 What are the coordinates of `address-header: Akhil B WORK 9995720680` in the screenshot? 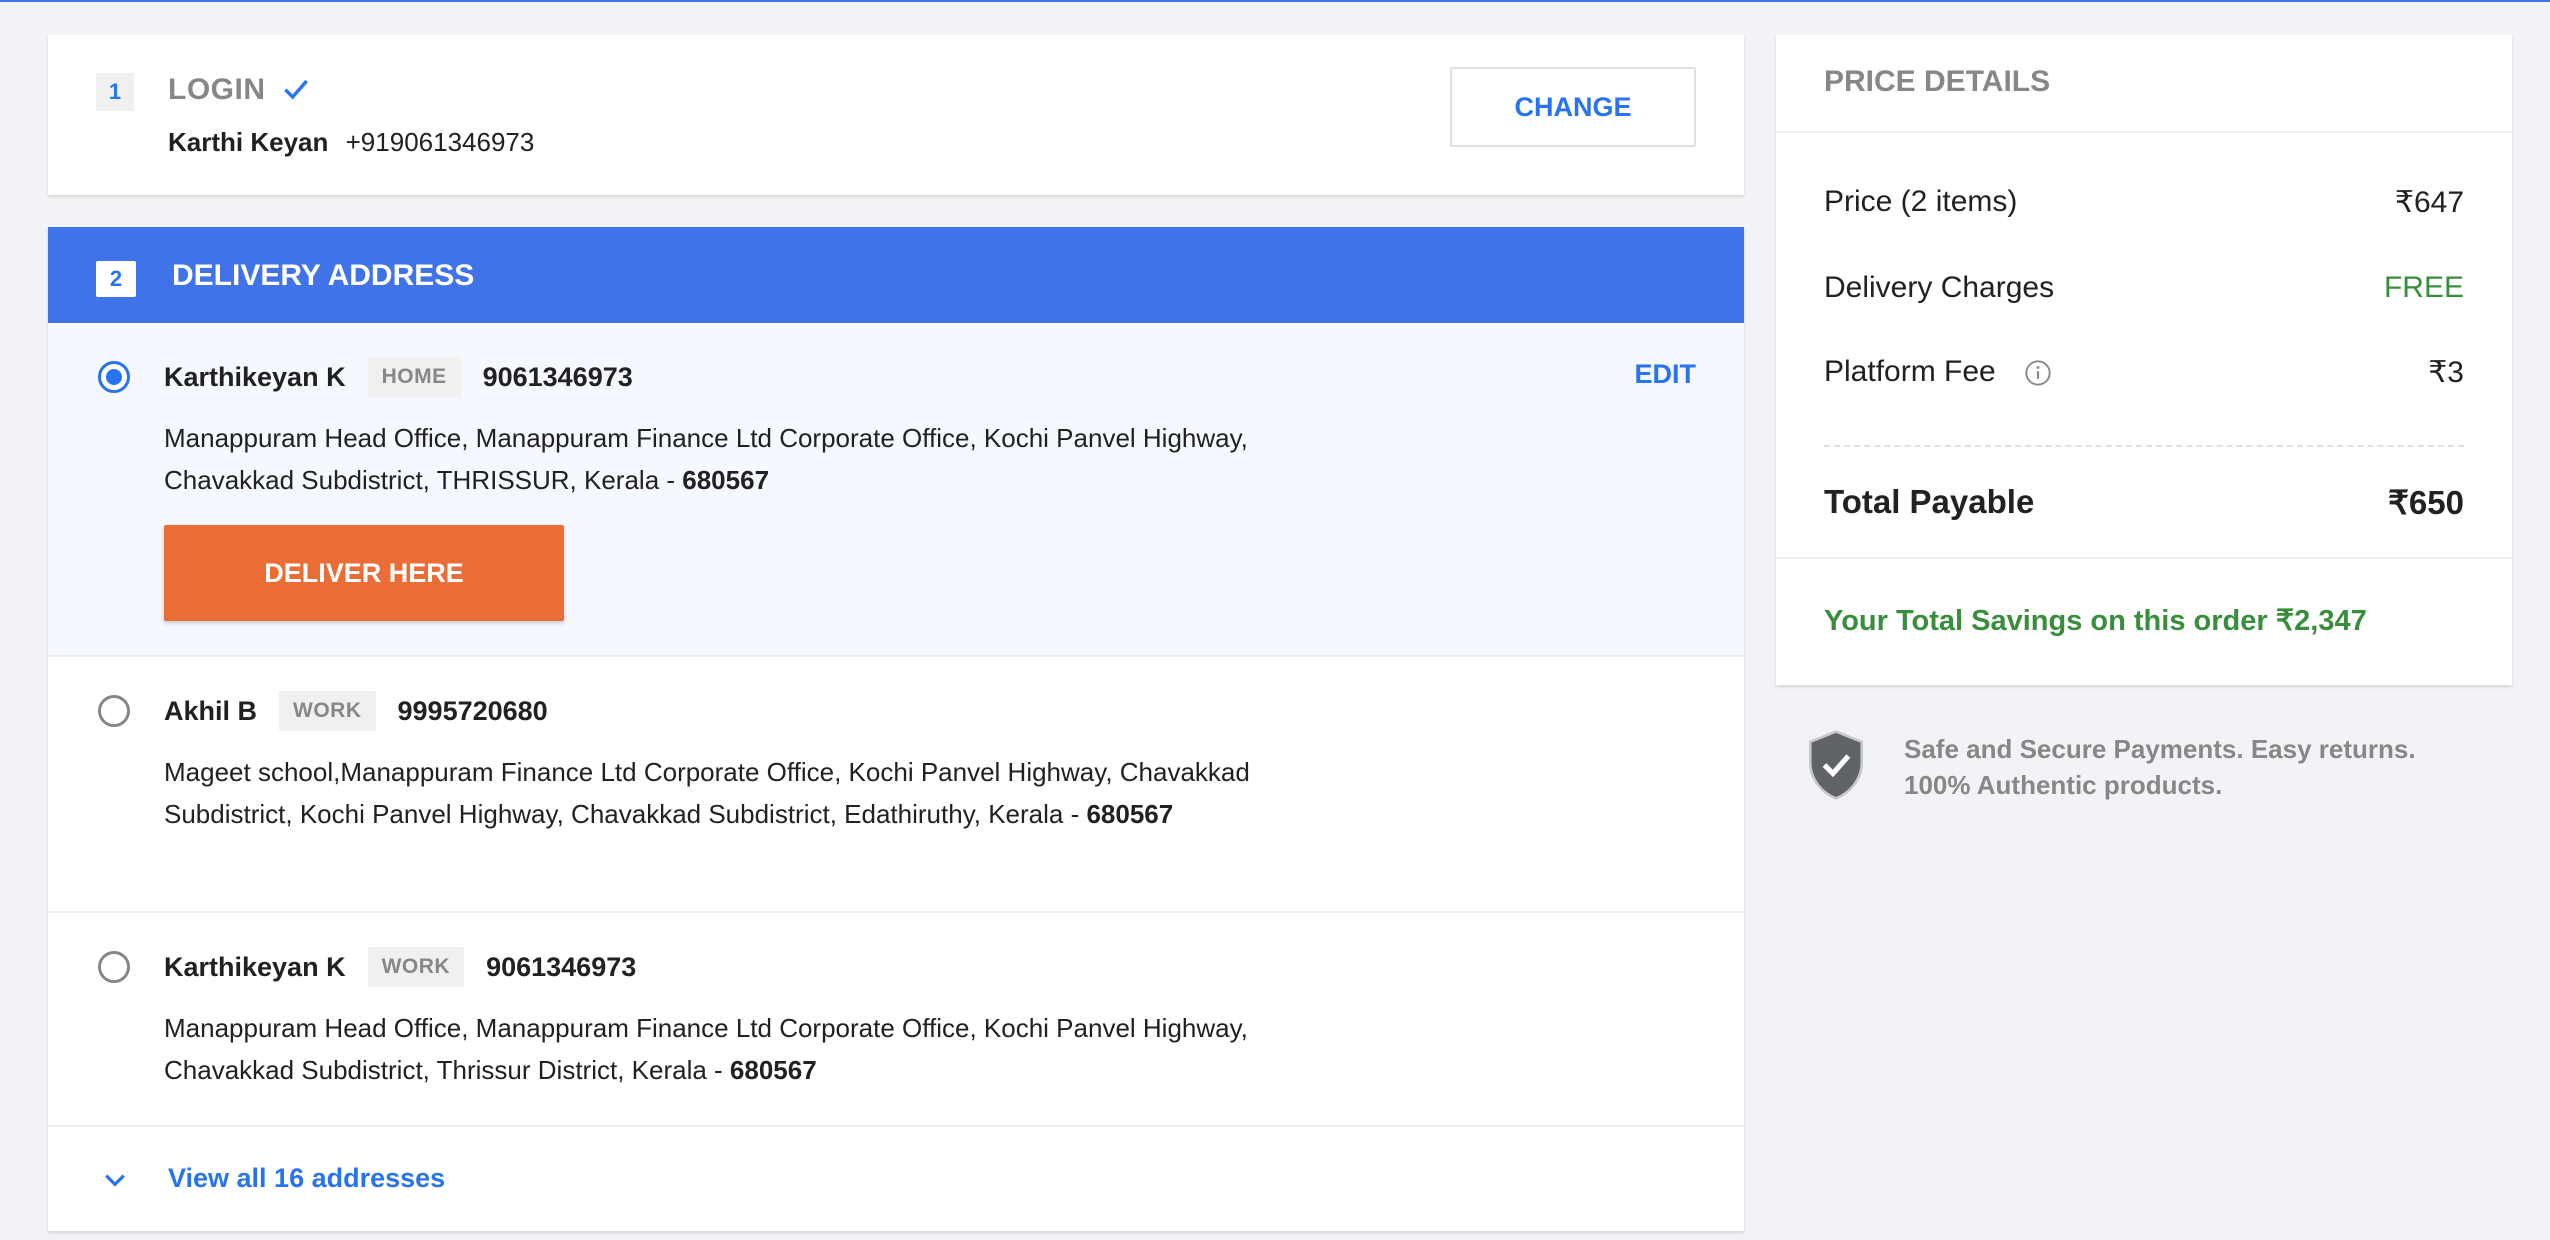 It's located at (356, 711).